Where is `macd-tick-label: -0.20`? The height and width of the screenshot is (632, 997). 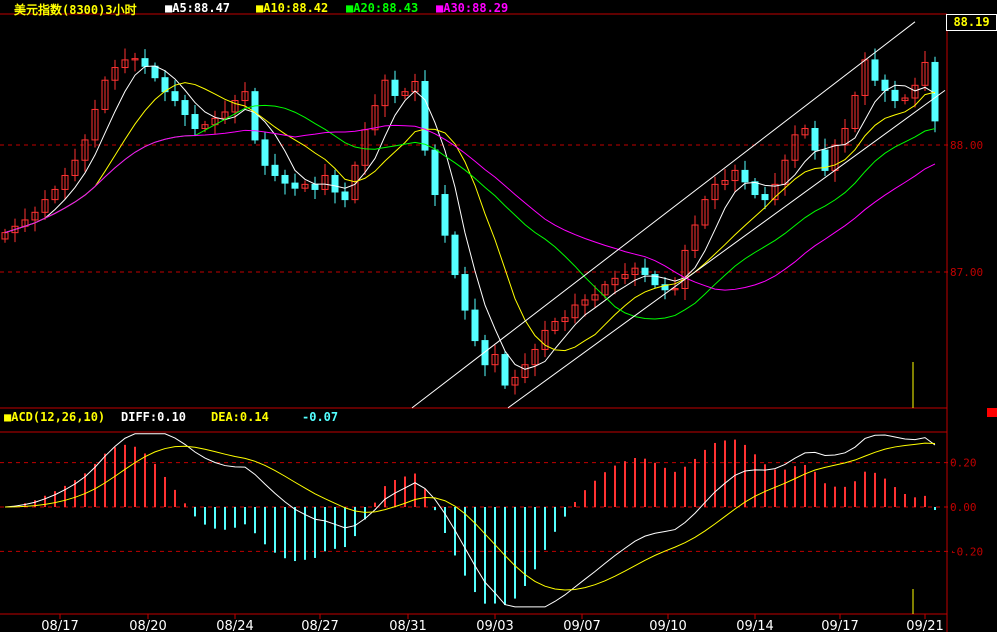 macd-tick-label: -0.20 is located at coordinates (966, 551).